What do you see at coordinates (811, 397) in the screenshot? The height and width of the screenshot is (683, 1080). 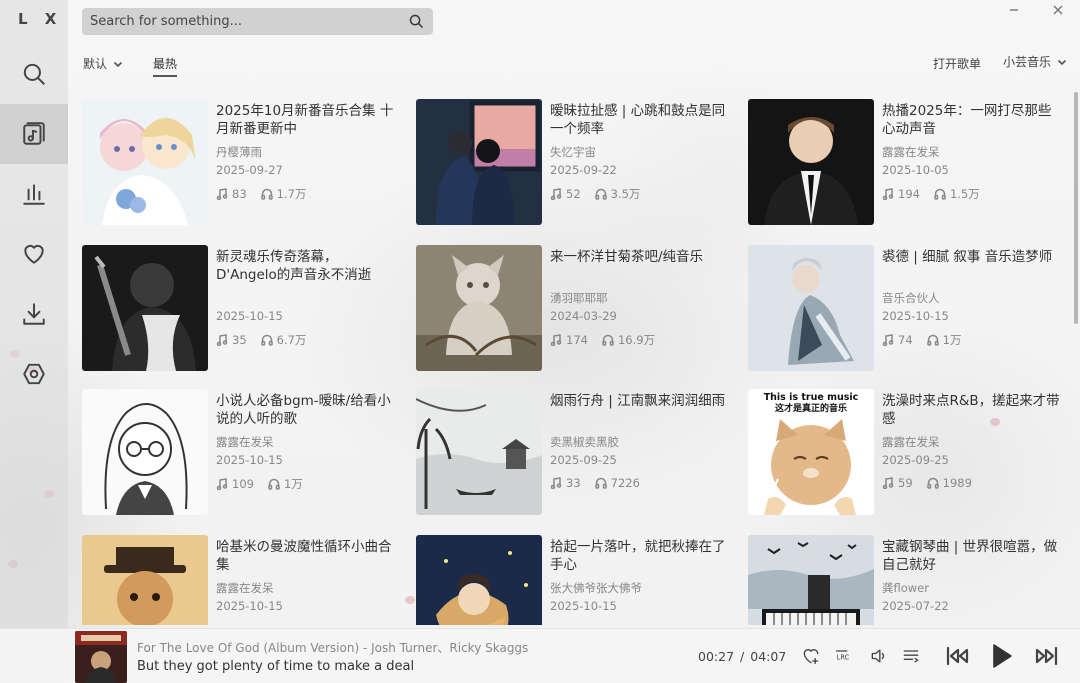 I see `cover-caption: This is true music` at bounding box center [811, 397].